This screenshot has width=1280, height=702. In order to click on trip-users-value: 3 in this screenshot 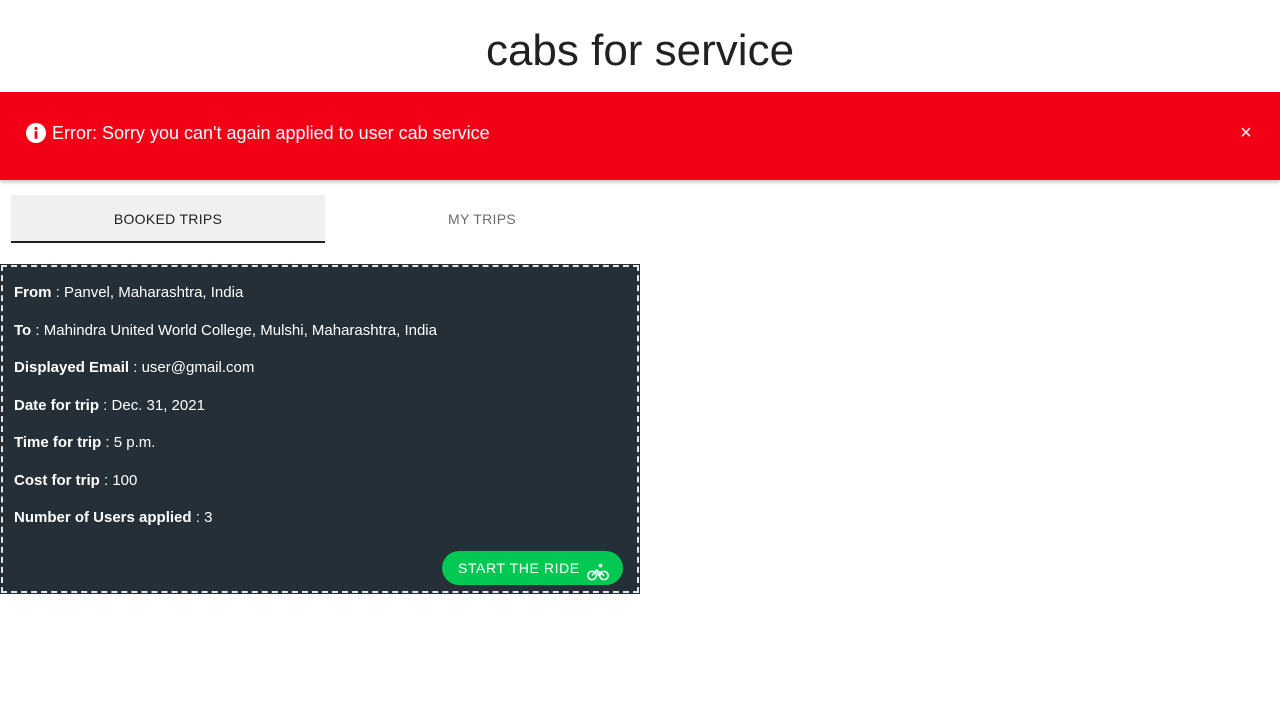, I will do `click(208, 517)`.